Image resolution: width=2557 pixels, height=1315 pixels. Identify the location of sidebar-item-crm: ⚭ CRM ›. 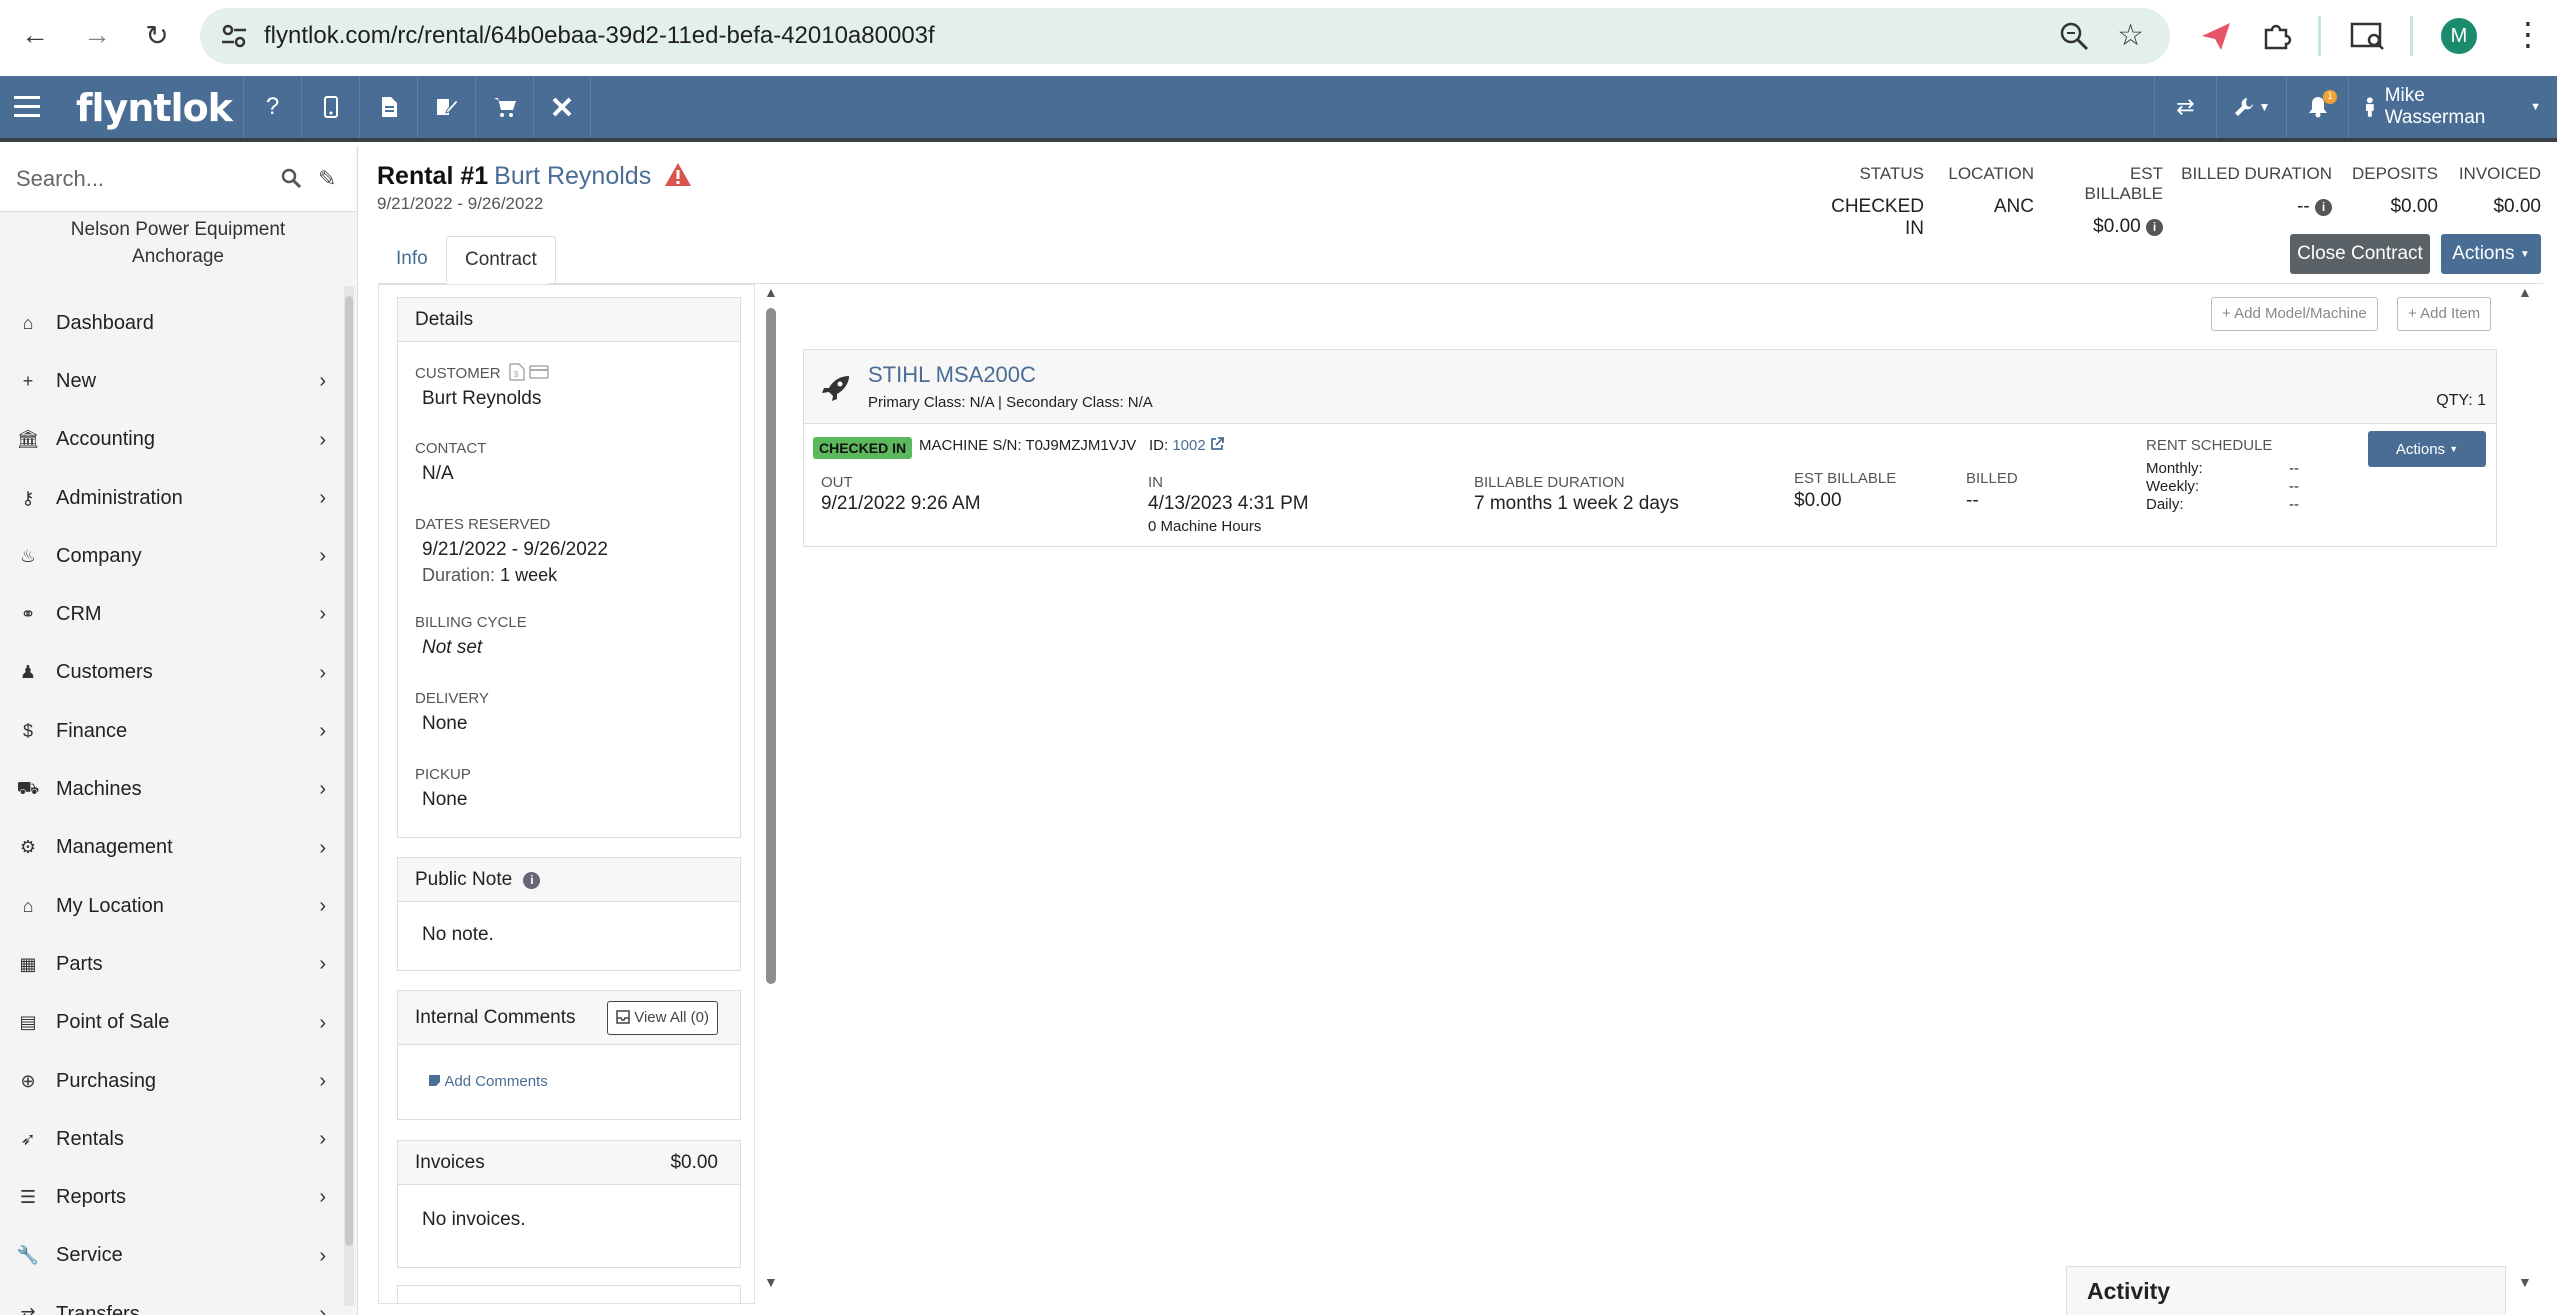
(170, 614).